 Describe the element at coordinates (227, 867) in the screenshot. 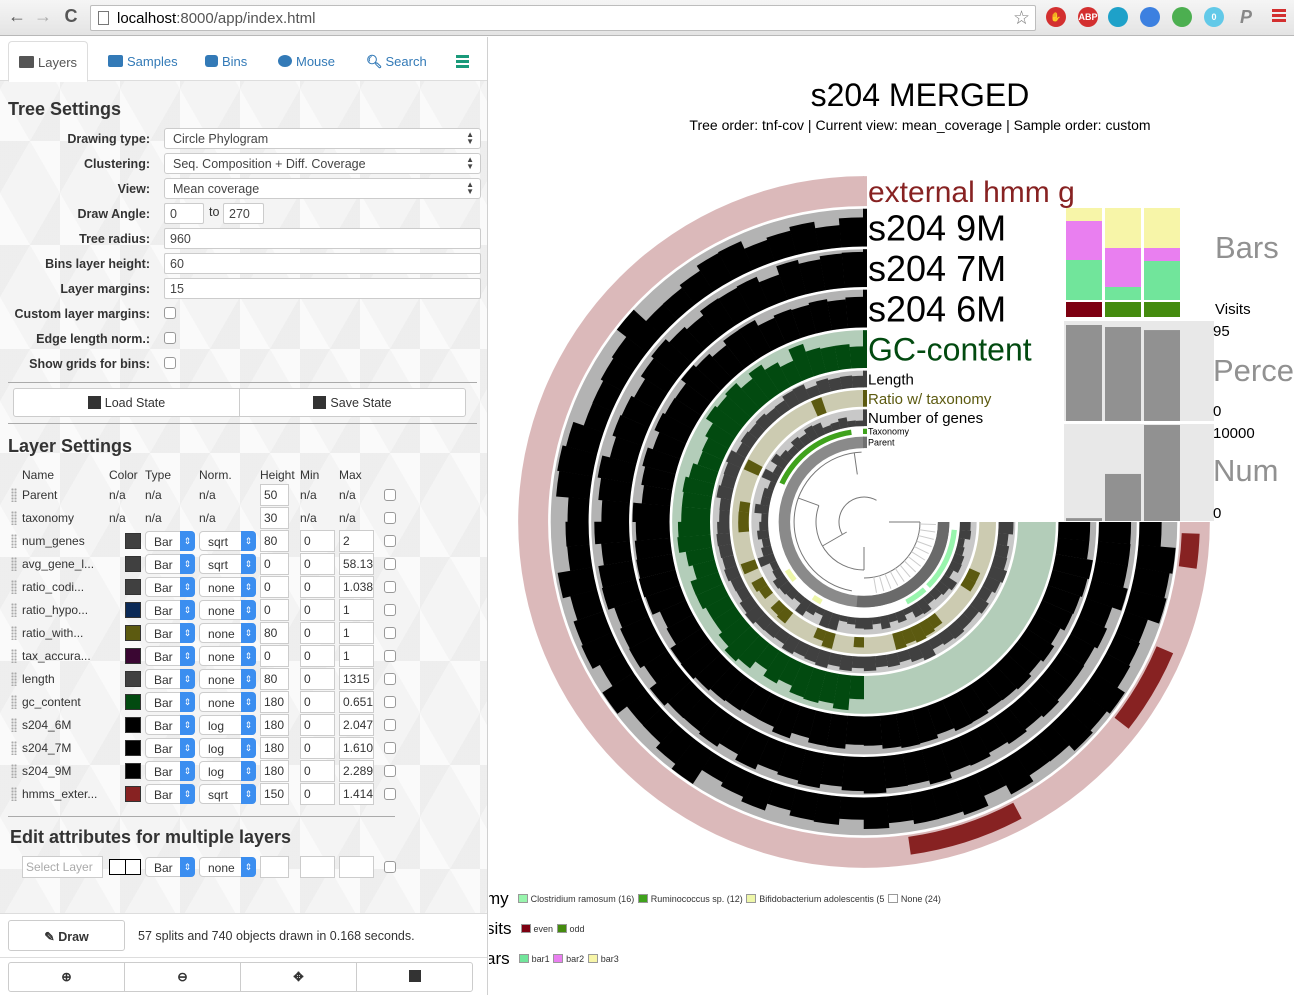

I see `multi-norm-select: none ⇕` at that location.